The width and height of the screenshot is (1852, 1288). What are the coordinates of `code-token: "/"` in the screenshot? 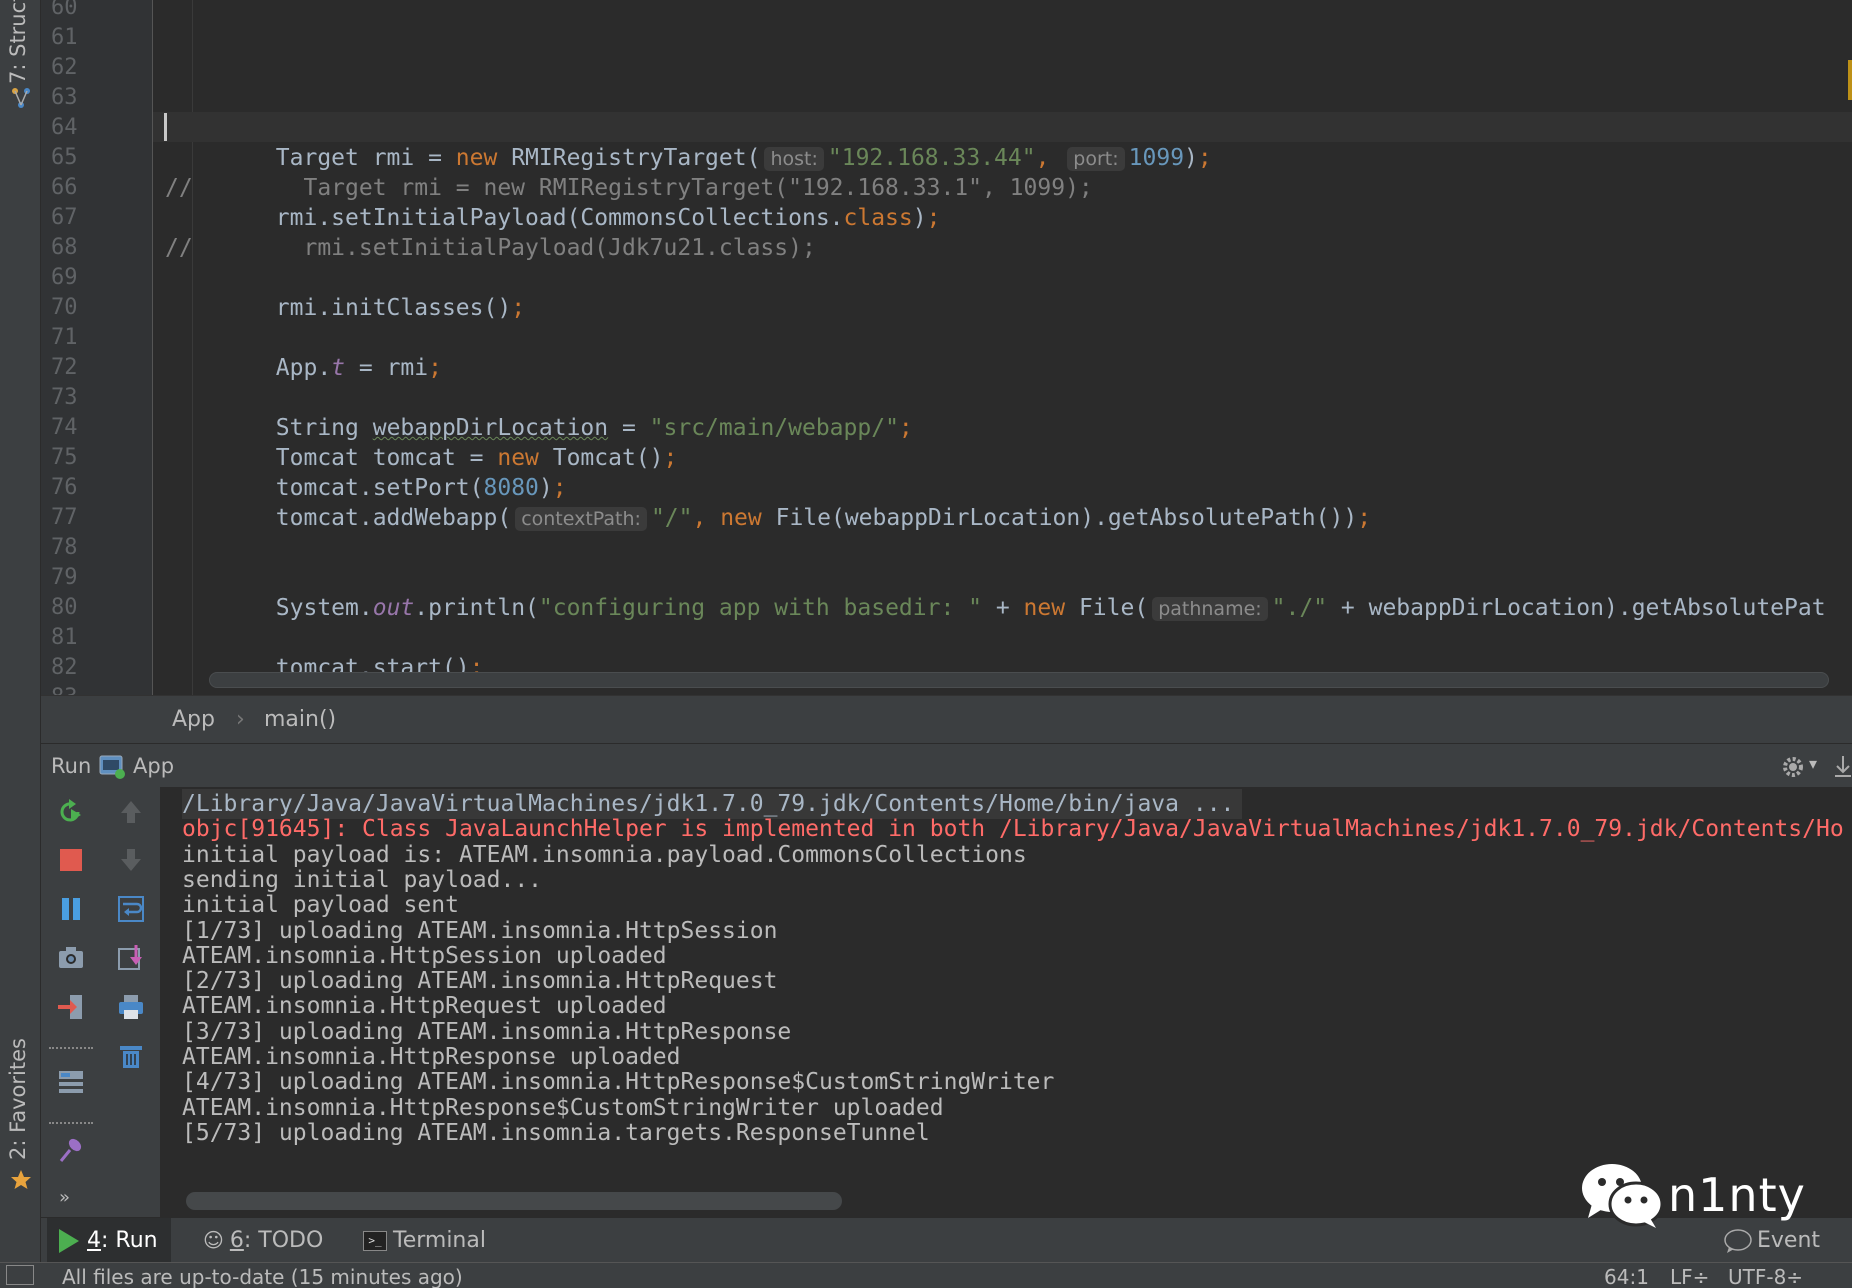 It's located at (671, 518).